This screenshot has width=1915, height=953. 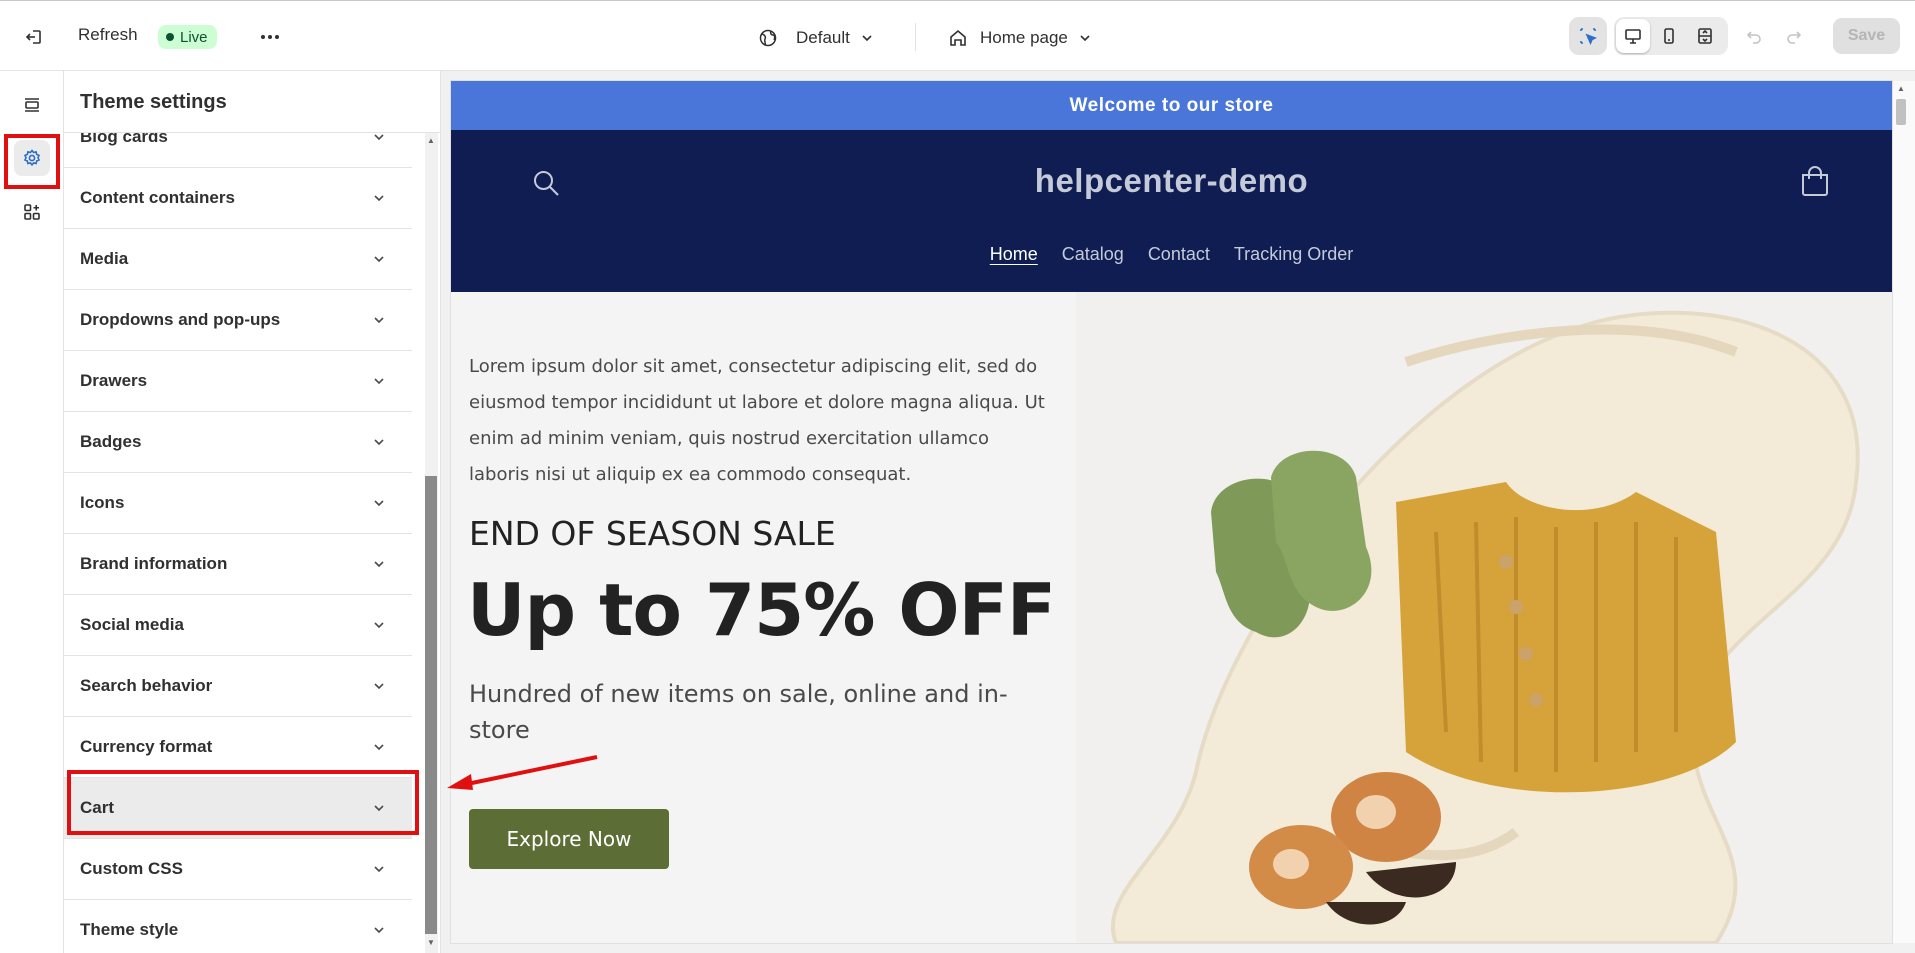 I want to click on setting-item-media: Media, so click(x=238, y=259).